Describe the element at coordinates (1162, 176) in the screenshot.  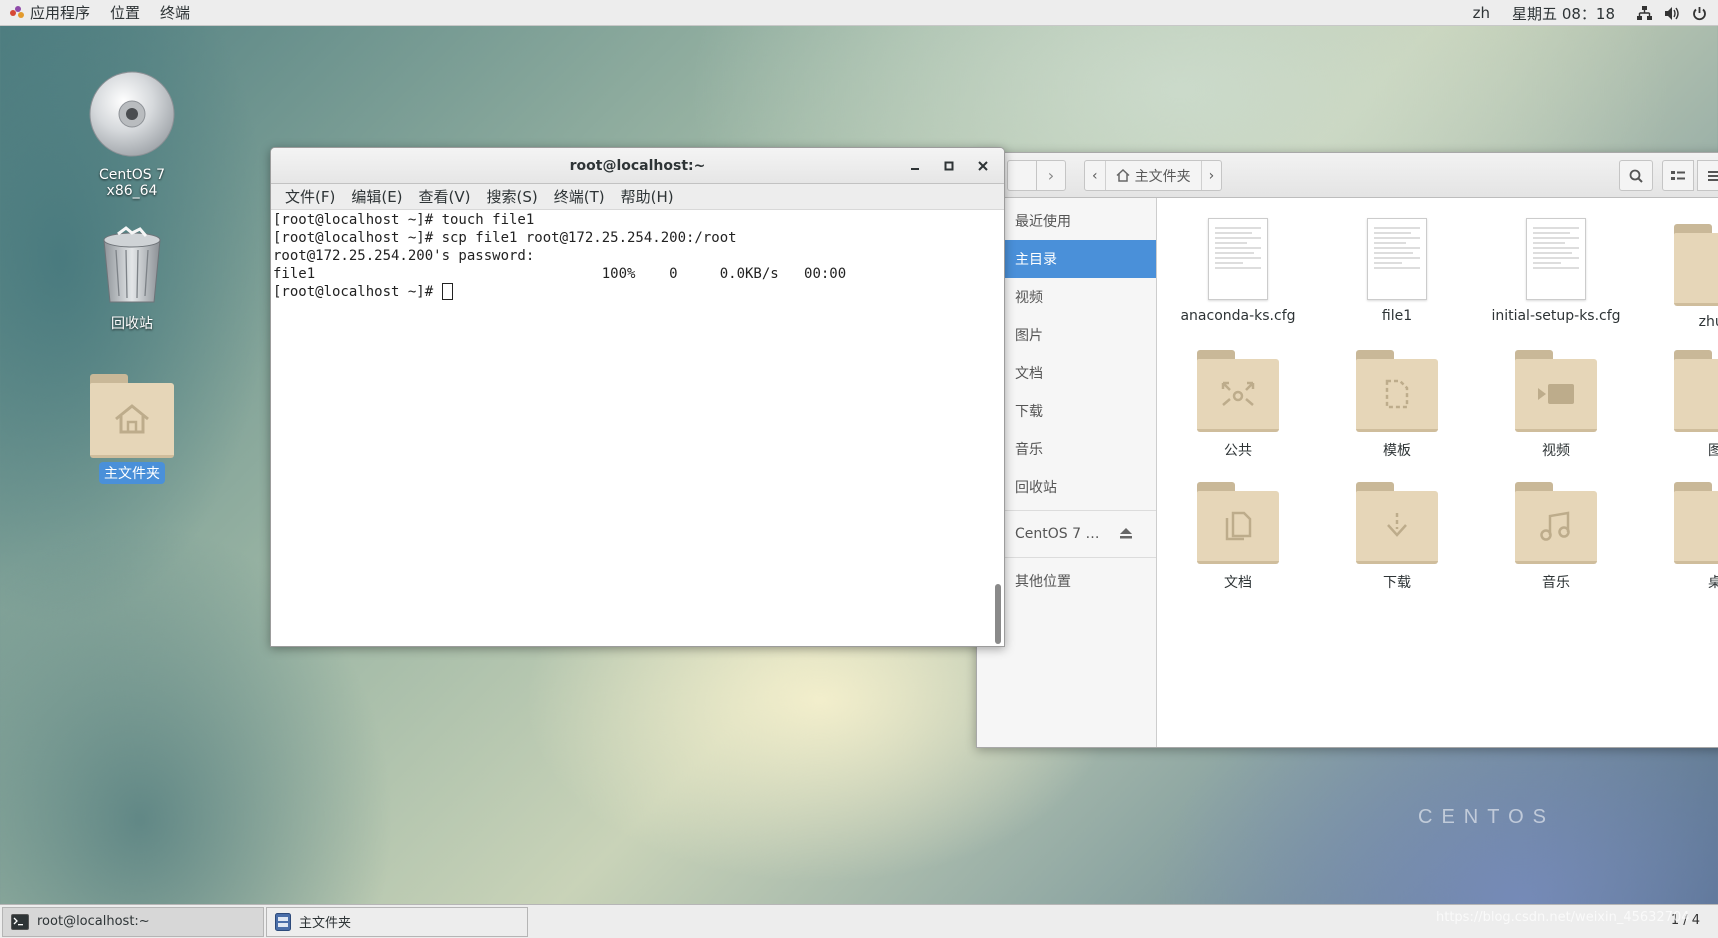
I see `breadcrumb-label: 主文件夹` at that location.